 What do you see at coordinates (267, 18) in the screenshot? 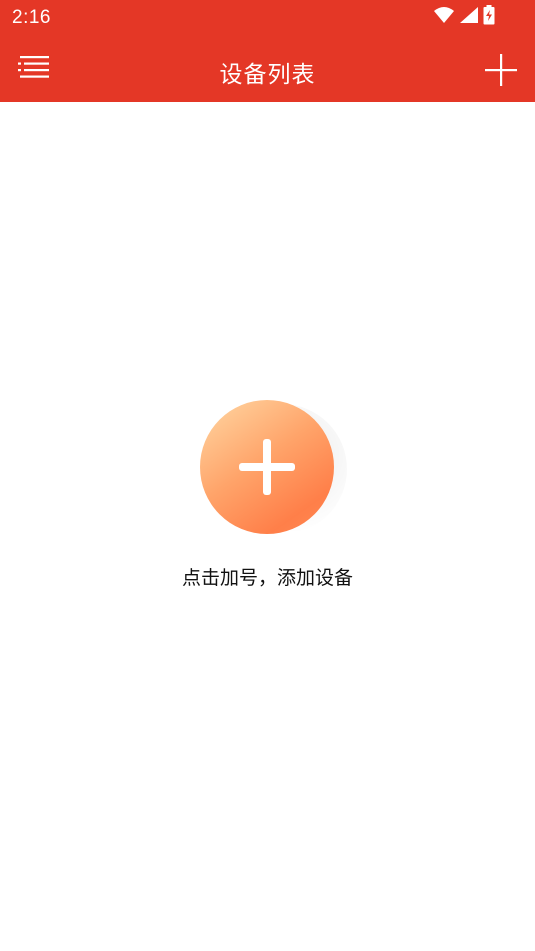
I see `status-bar: 2:16` at bounding box center [267, 18].